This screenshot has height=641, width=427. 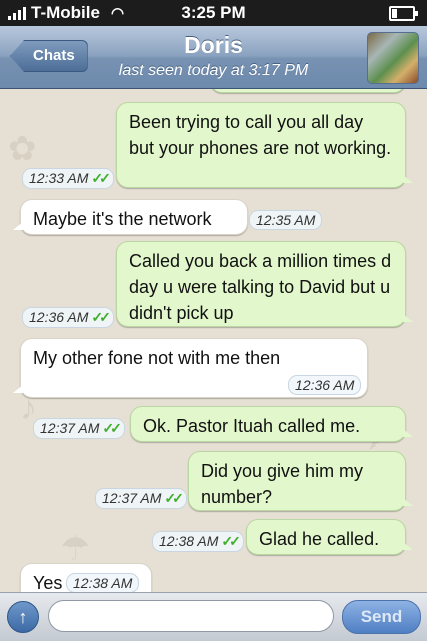 I want to click on wallpaper-doodle-icon: ✿, so click(x=22, y=149).